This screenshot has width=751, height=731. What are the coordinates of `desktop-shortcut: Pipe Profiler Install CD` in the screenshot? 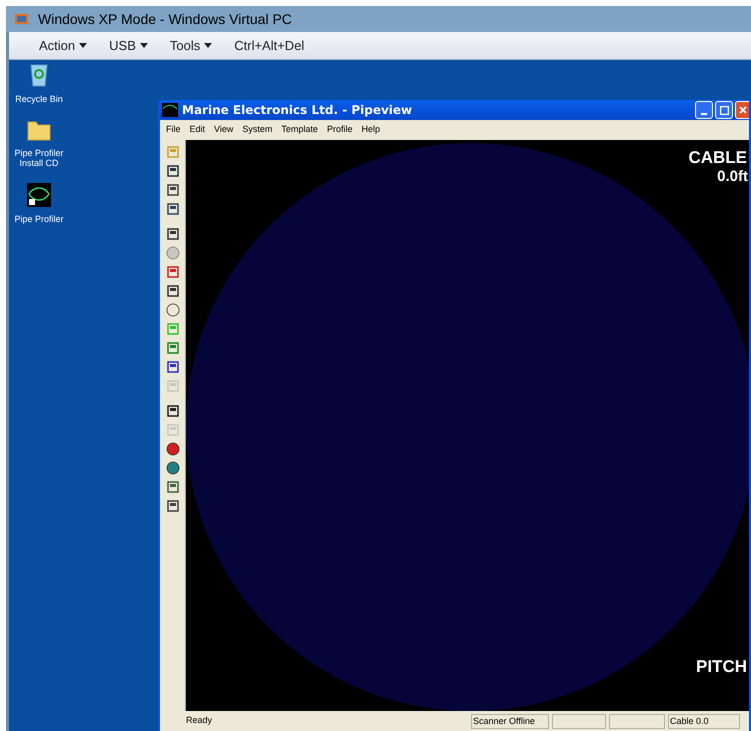 It's located at (39, 143).